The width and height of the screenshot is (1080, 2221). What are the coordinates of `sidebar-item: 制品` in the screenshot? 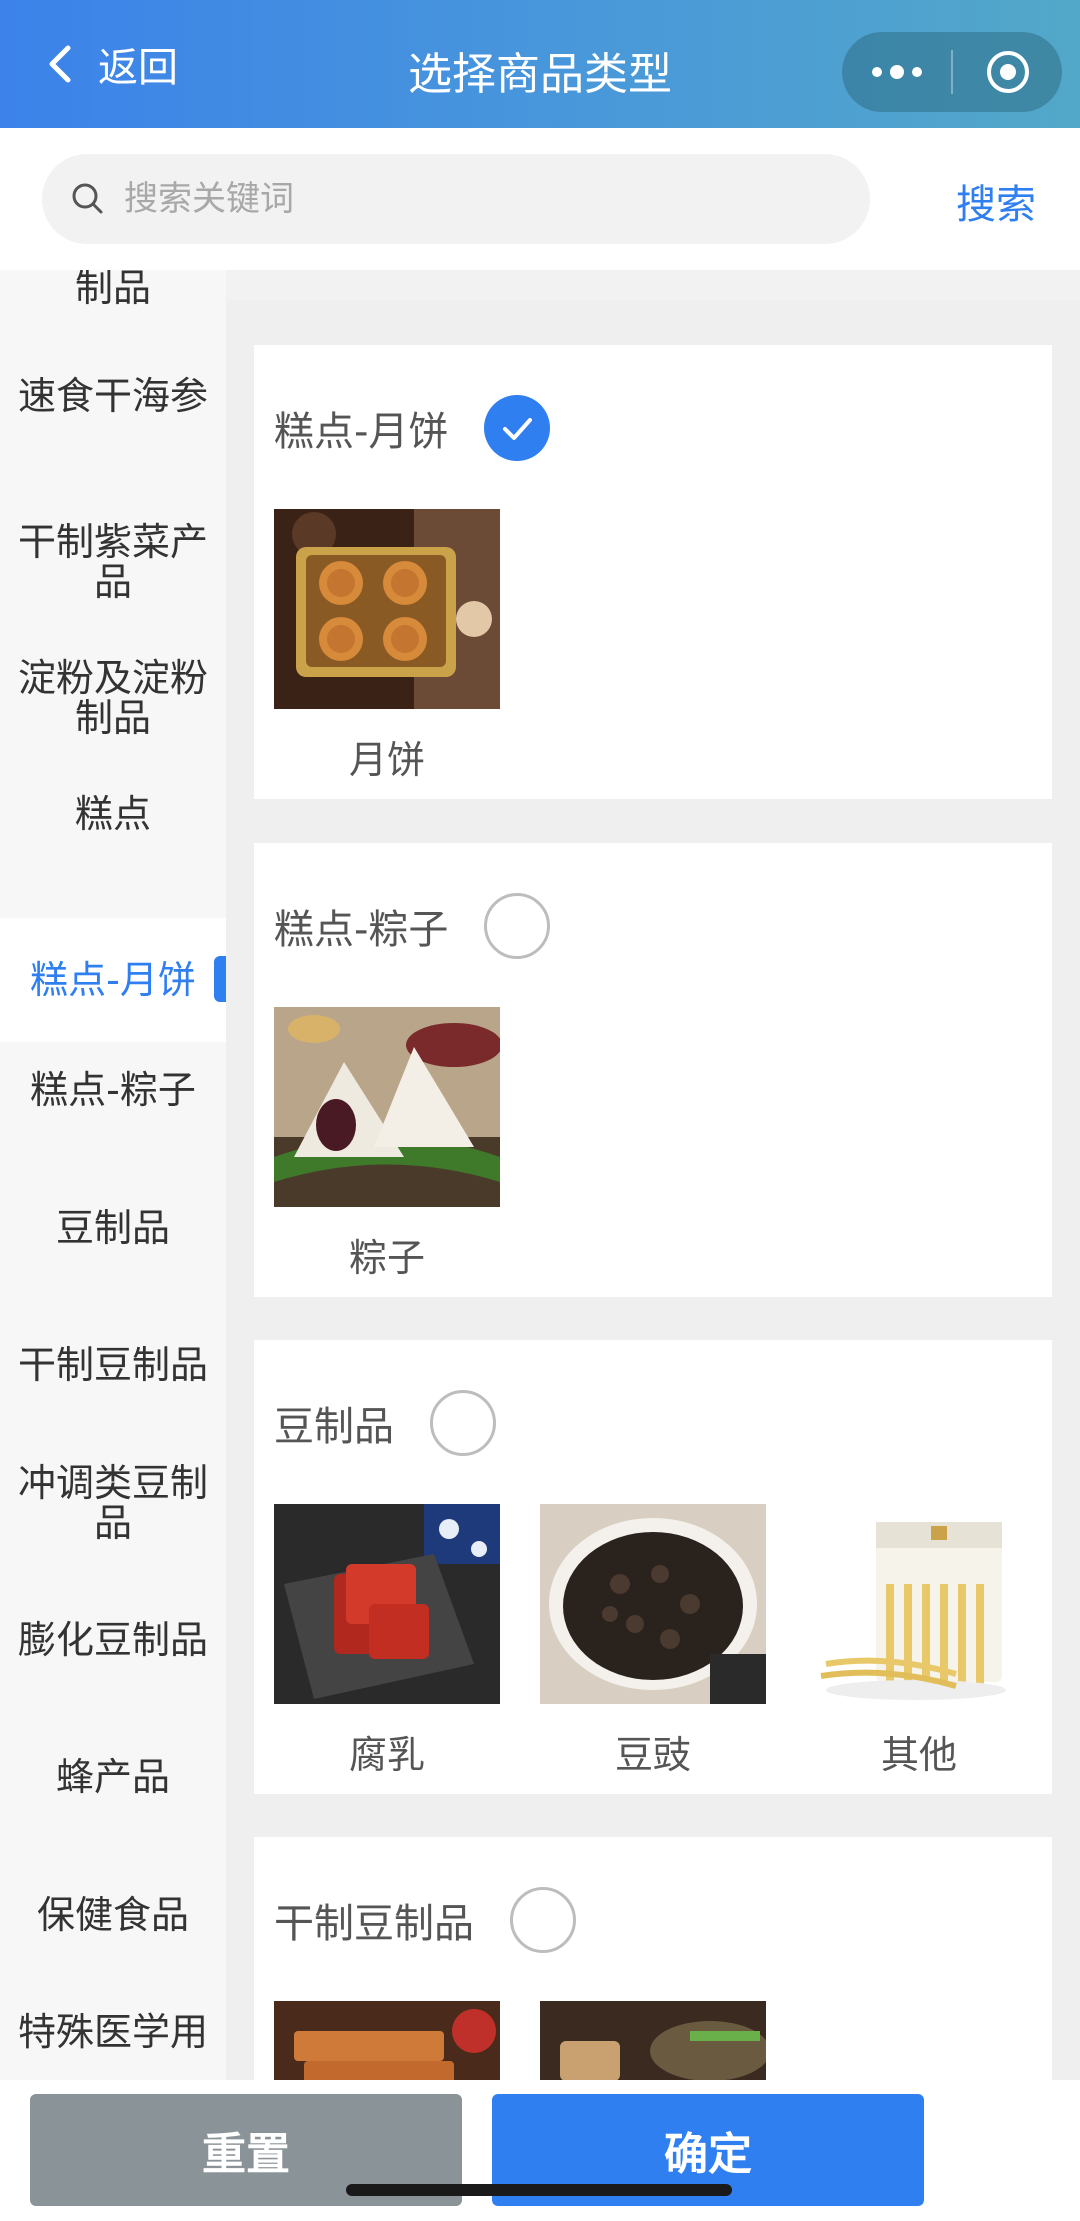 It's located at (113, 298).